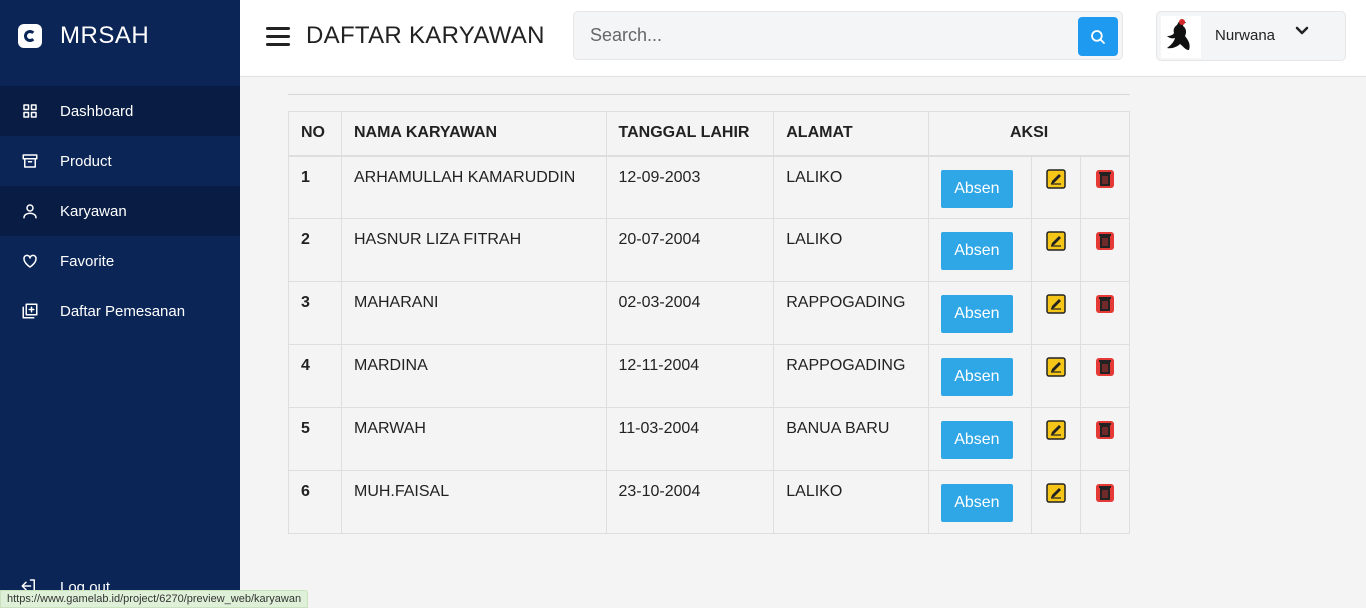  What do you see at coordinates (851, 134) in the screenshot?
I see `col-header-alamat: ALAMAT` at bounding box center [851, 134].